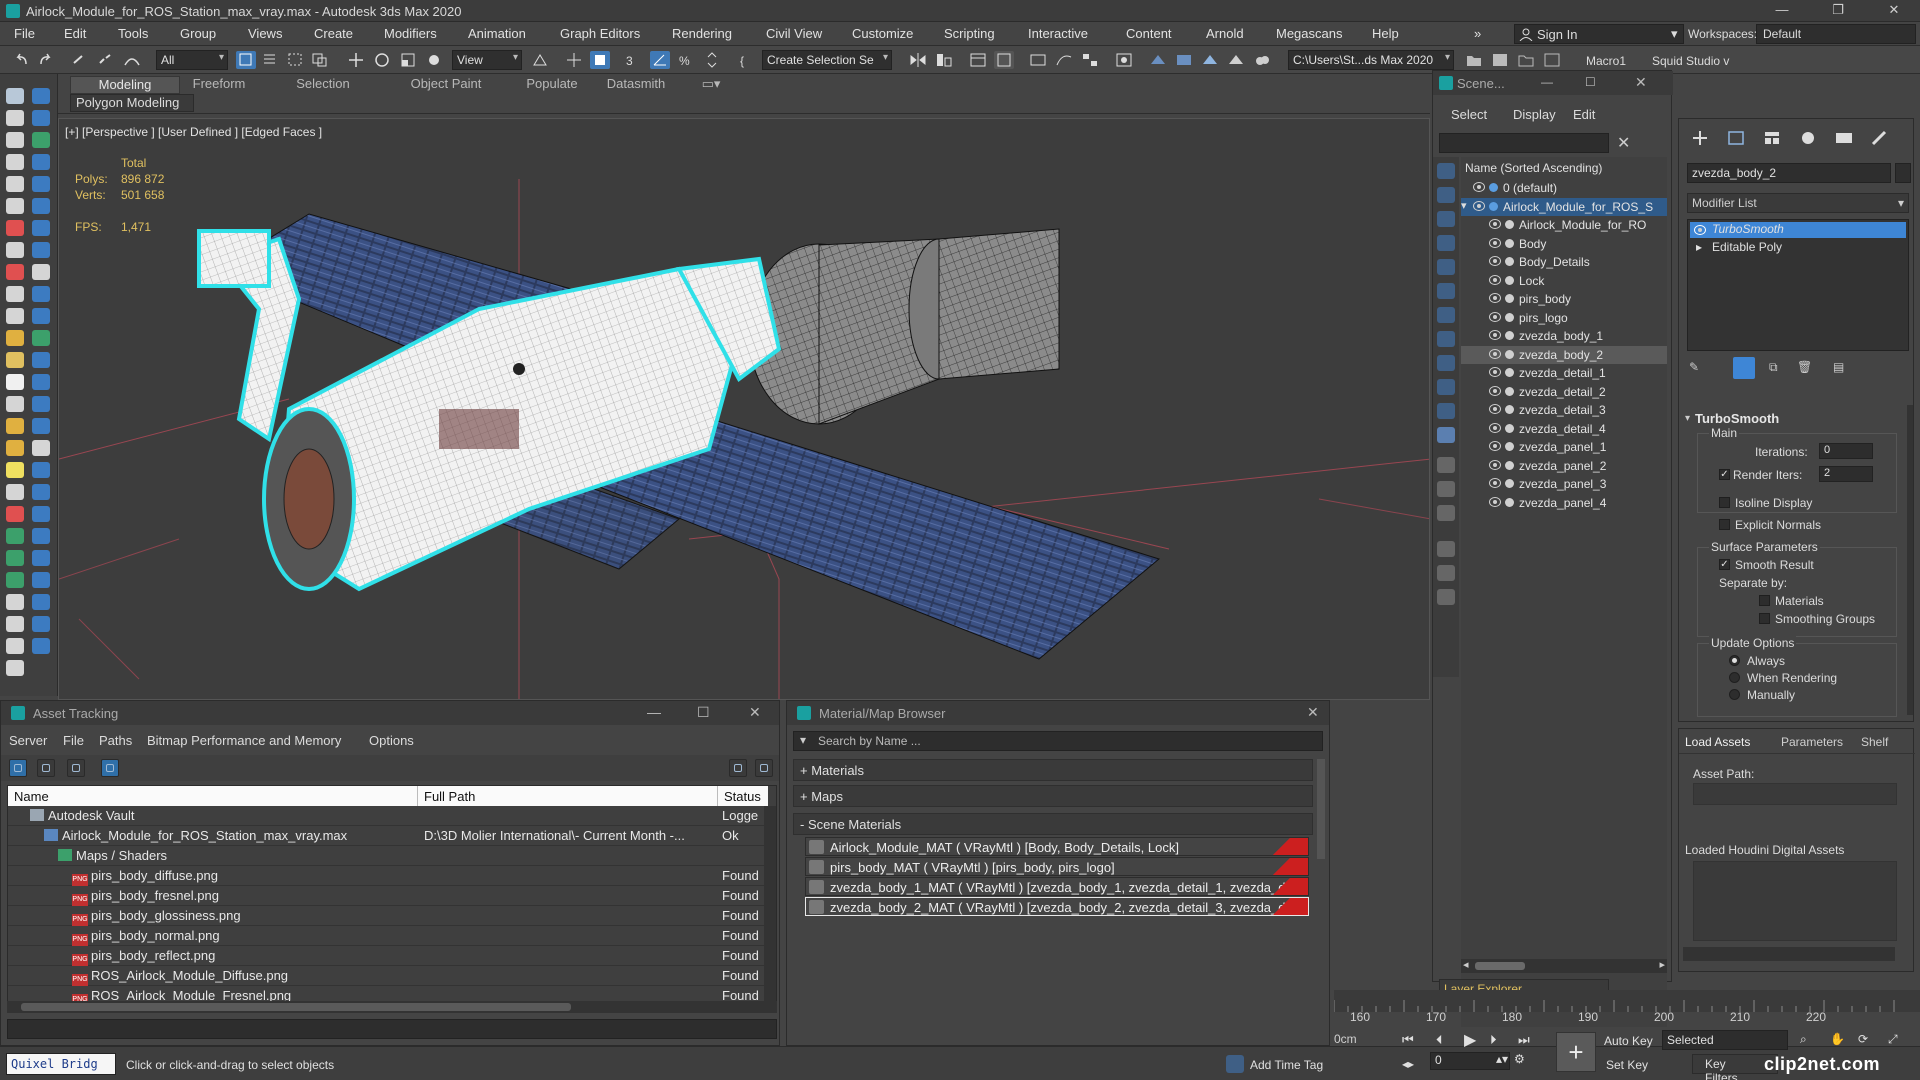 The width and height of the screenshot is (1920, 1080). Describe the element at coordinates (712, 60) in the screenshot. I see `spinner-snap-icon` at that location.